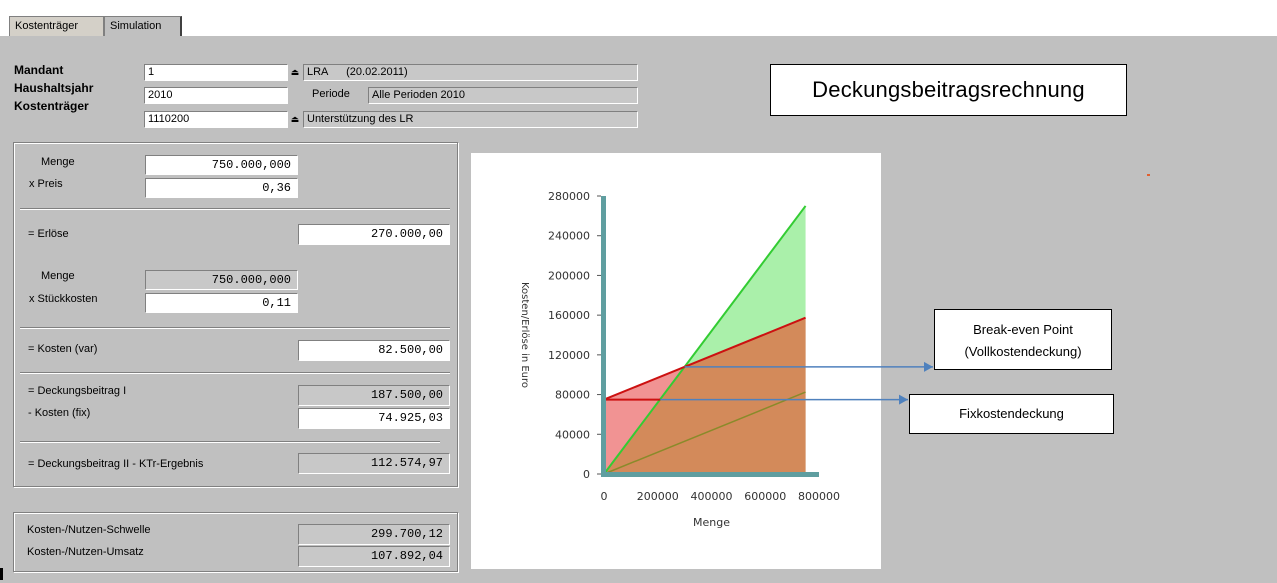 This screenshot has width=1277, height=583. I want to click on y-tick-label: 0, so click(586, 474).